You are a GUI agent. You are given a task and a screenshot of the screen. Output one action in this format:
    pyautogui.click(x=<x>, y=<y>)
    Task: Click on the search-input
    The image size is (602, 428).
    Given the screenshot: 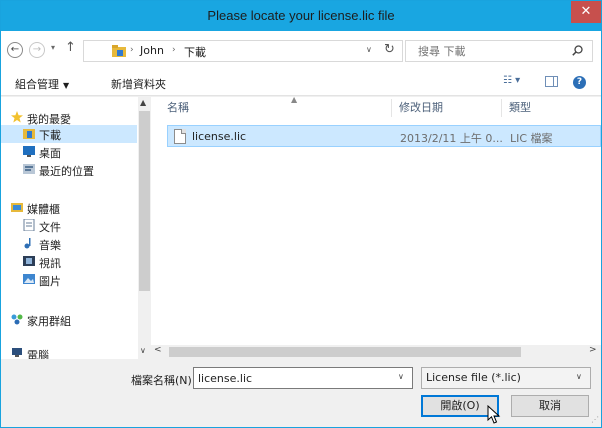 What is the action you would take?
    pyautogui.click(x=493, y=51)
    